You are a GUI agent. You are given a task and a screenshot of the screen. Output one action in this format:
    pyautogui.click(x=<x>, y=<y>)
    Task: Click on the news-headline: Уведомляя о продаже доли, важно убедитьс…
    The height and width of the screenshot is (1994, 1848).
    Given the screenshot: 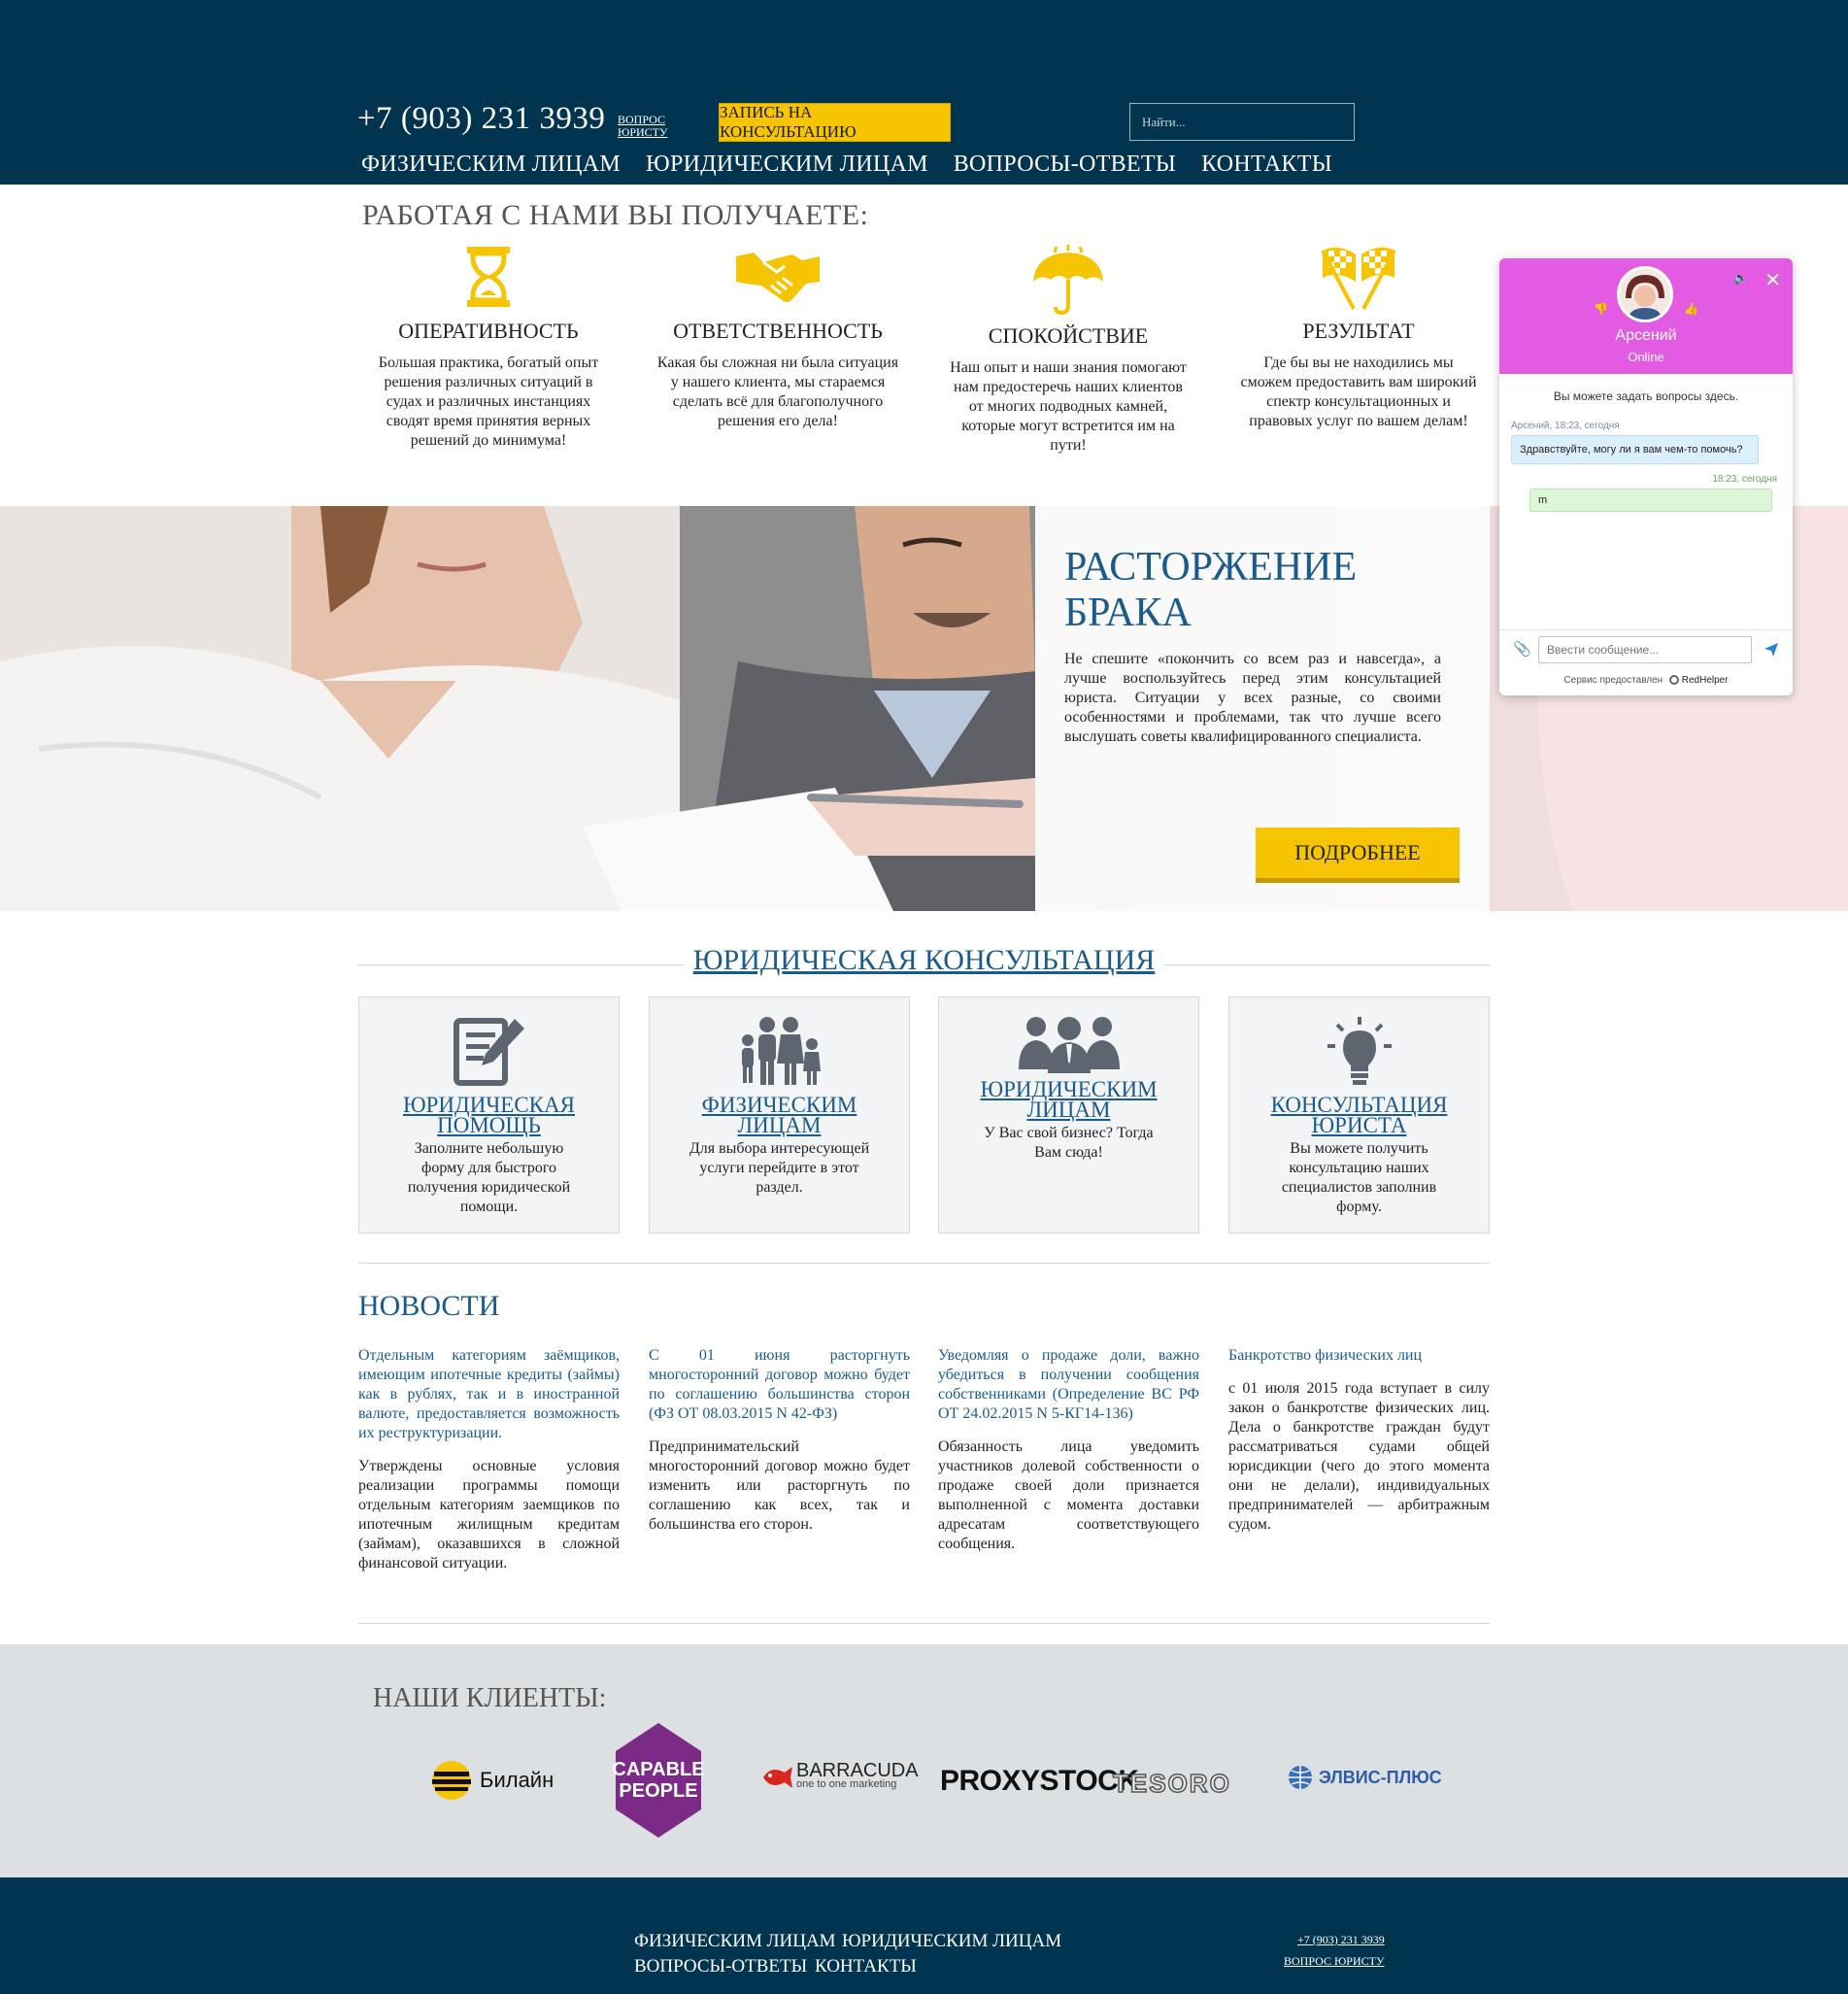 What is the action you would take?
    pyautogui.click(x=1068, y=1385)
    